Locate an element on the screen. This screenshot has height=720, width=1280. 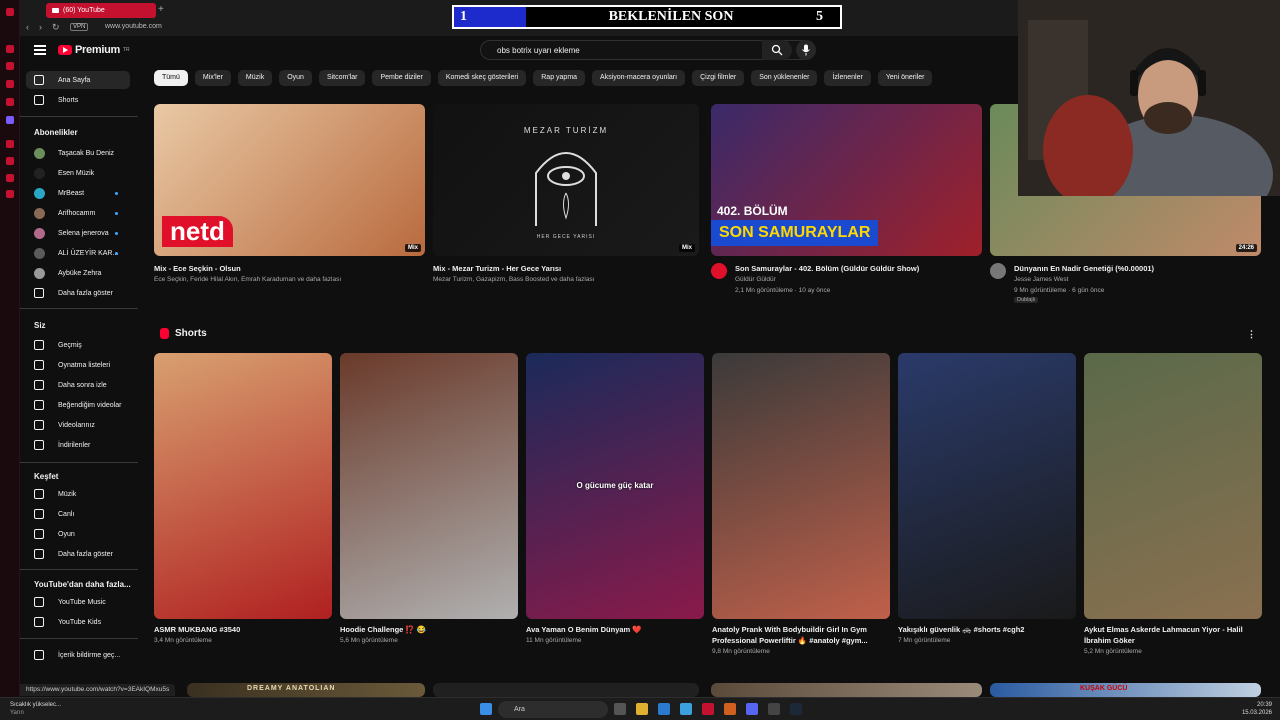
sidebar-item: Beğendiğim videolar is located at coordinates (78, 405).